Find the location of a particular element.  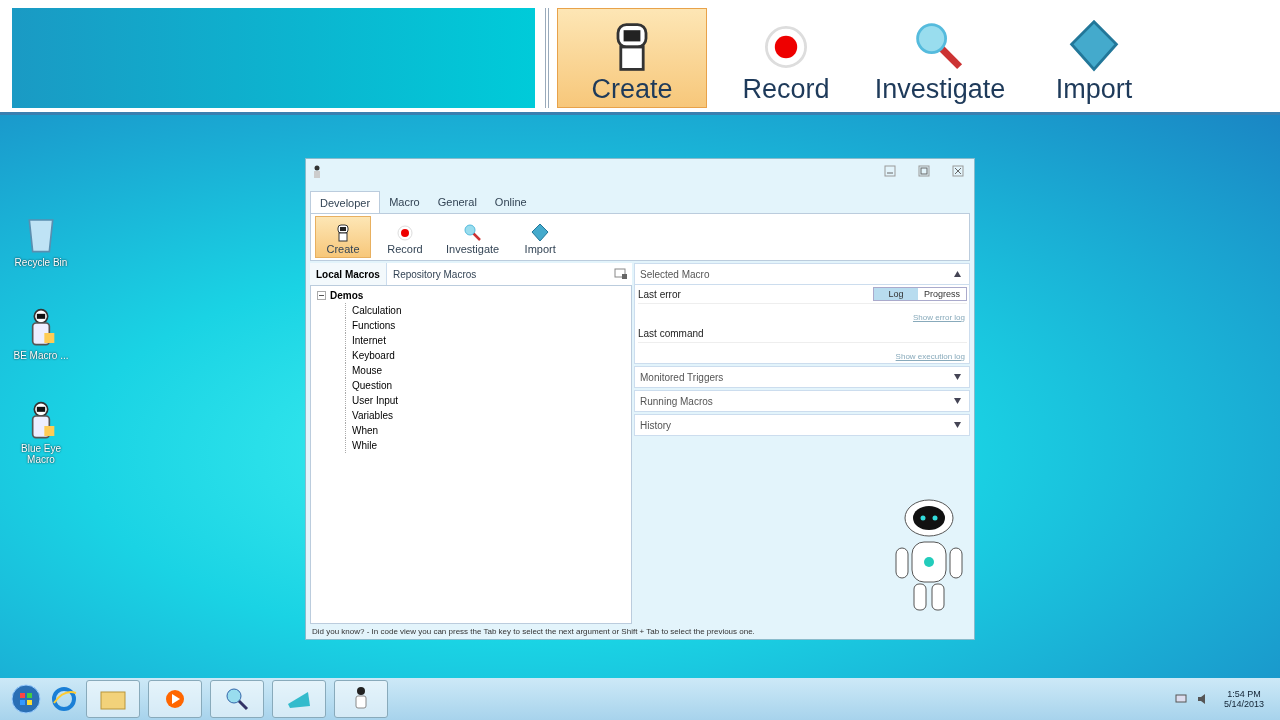

clock-date: 5/14/2013 is located at coordinates (1243, 704).